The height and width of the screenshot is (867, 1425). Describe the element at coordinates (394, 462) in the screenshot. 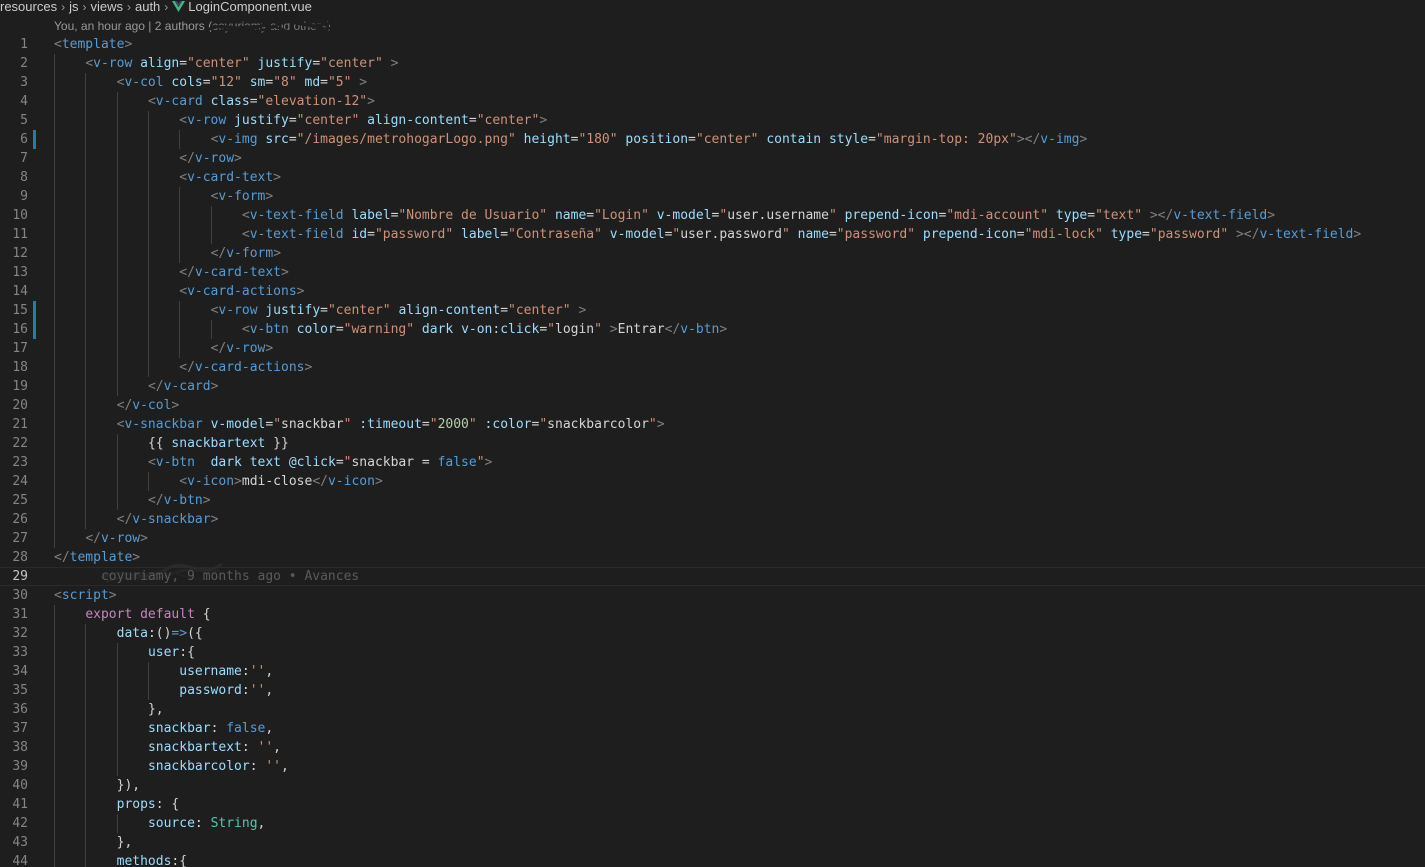

I see `code-token: snackbar =` at that location.